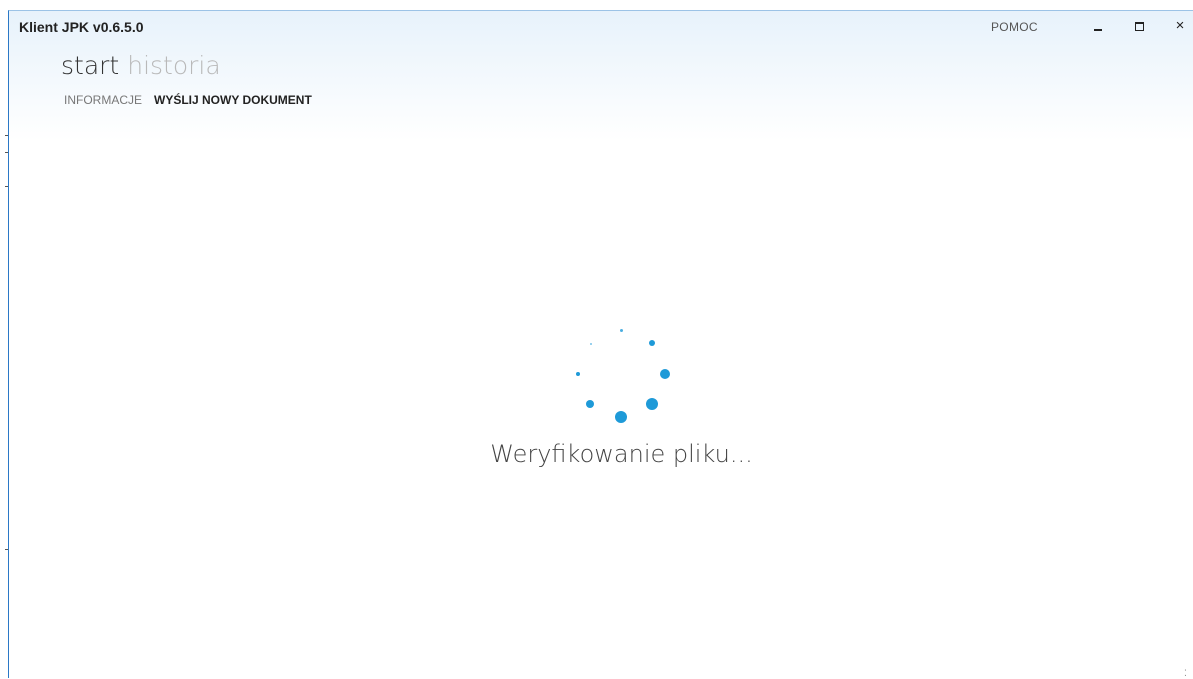 This screenshot has height=679, width=1193. What do you see at coordinates (81, 27) in the screenshot?
I see `app-title: Klient JPK v0.6.5.0` at bounding box center [81, 27].